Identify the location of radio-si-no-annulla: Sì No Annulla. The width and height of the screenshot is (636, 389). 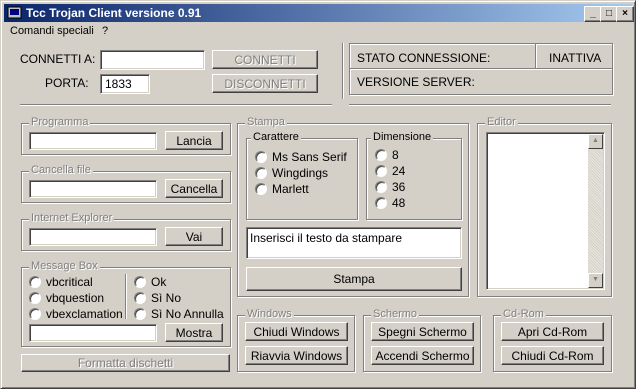
(179, 314).